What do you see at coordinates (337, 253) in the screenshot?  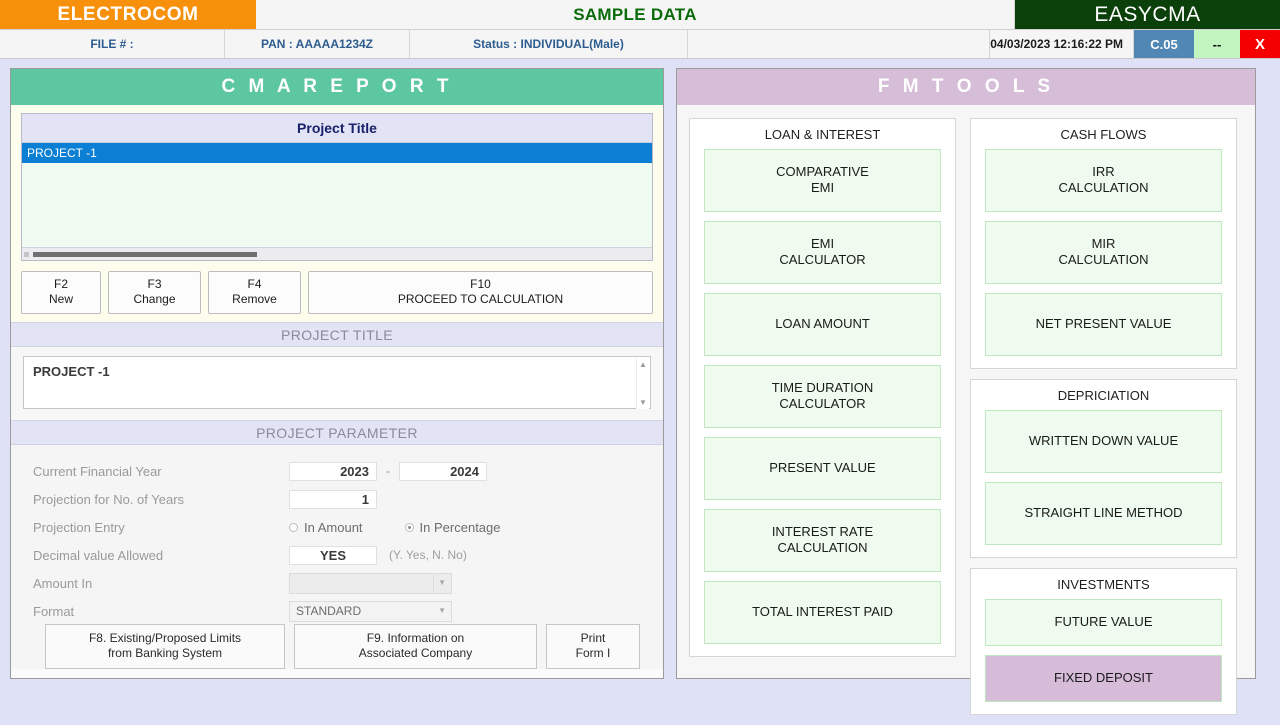 I see `project-list-hscrollbar` at bounding box center [337, 253].